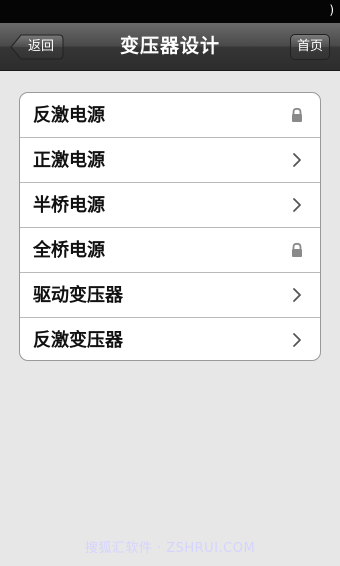 The image size is (340, 566). What do you see at coordinates (170, 548) in the screenshot?
I see `watermark: 搜狐汇软件 · ZSHRUI.COM` at bounding box center [170, 548].